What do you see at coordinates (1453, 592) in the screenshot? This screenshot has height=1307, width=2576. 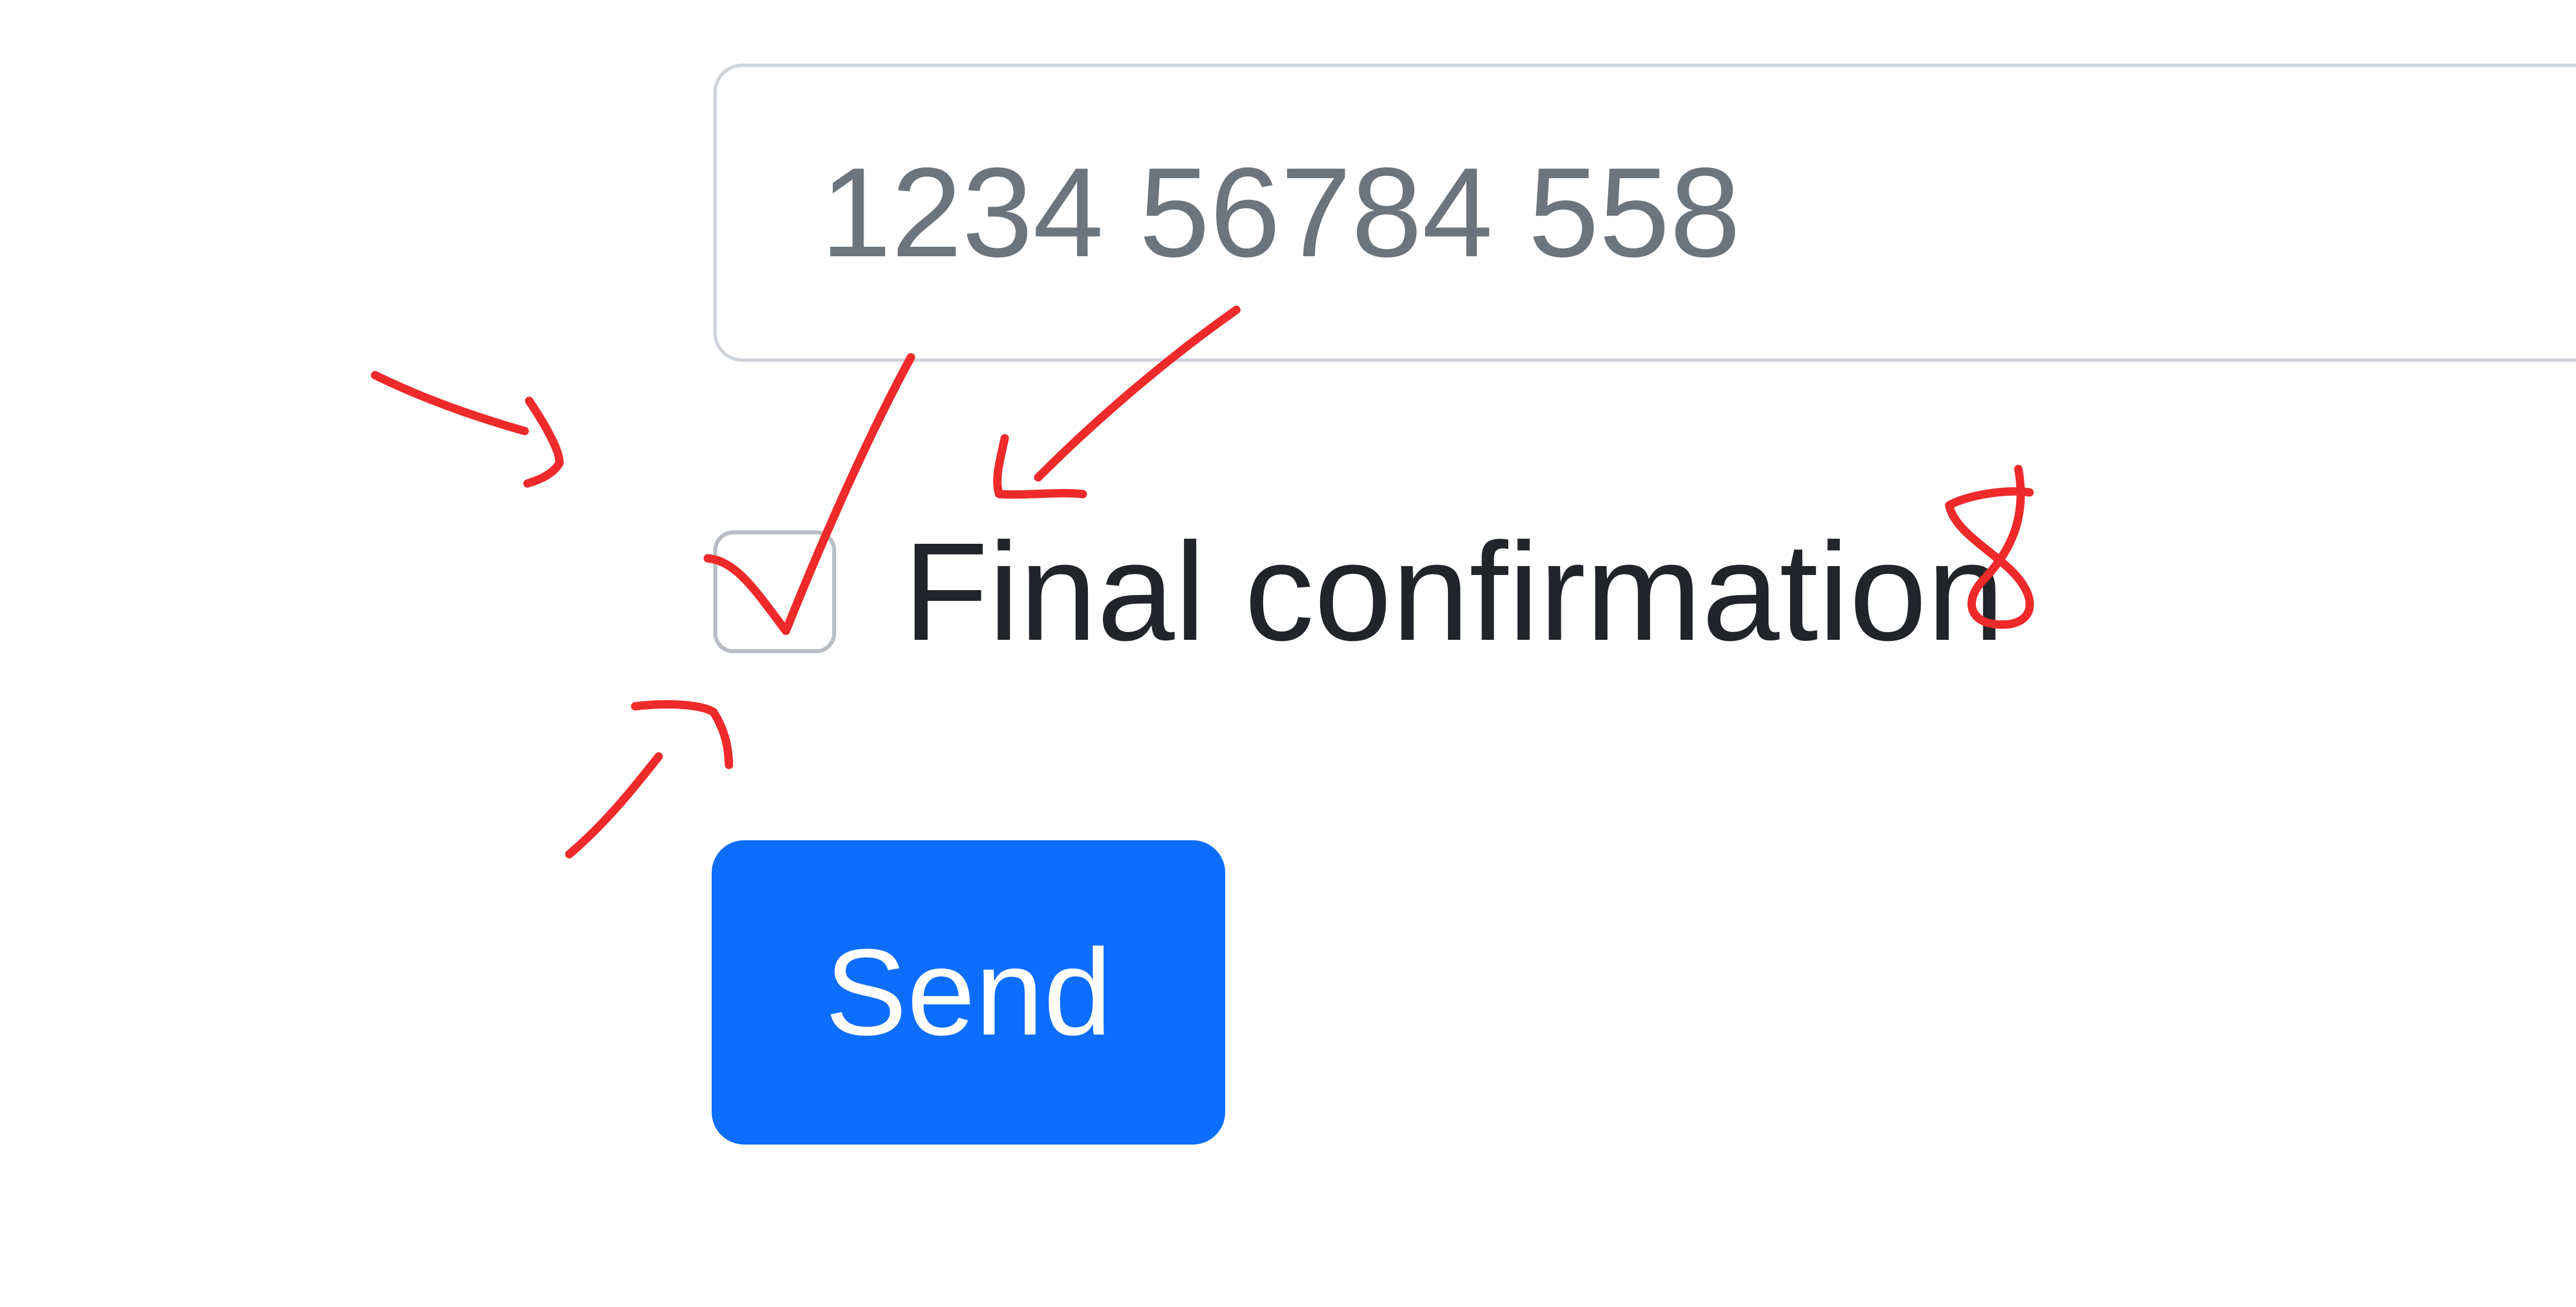 I see `final-confirmation-label: Final confirmation` at bounding box center [1453, 592].